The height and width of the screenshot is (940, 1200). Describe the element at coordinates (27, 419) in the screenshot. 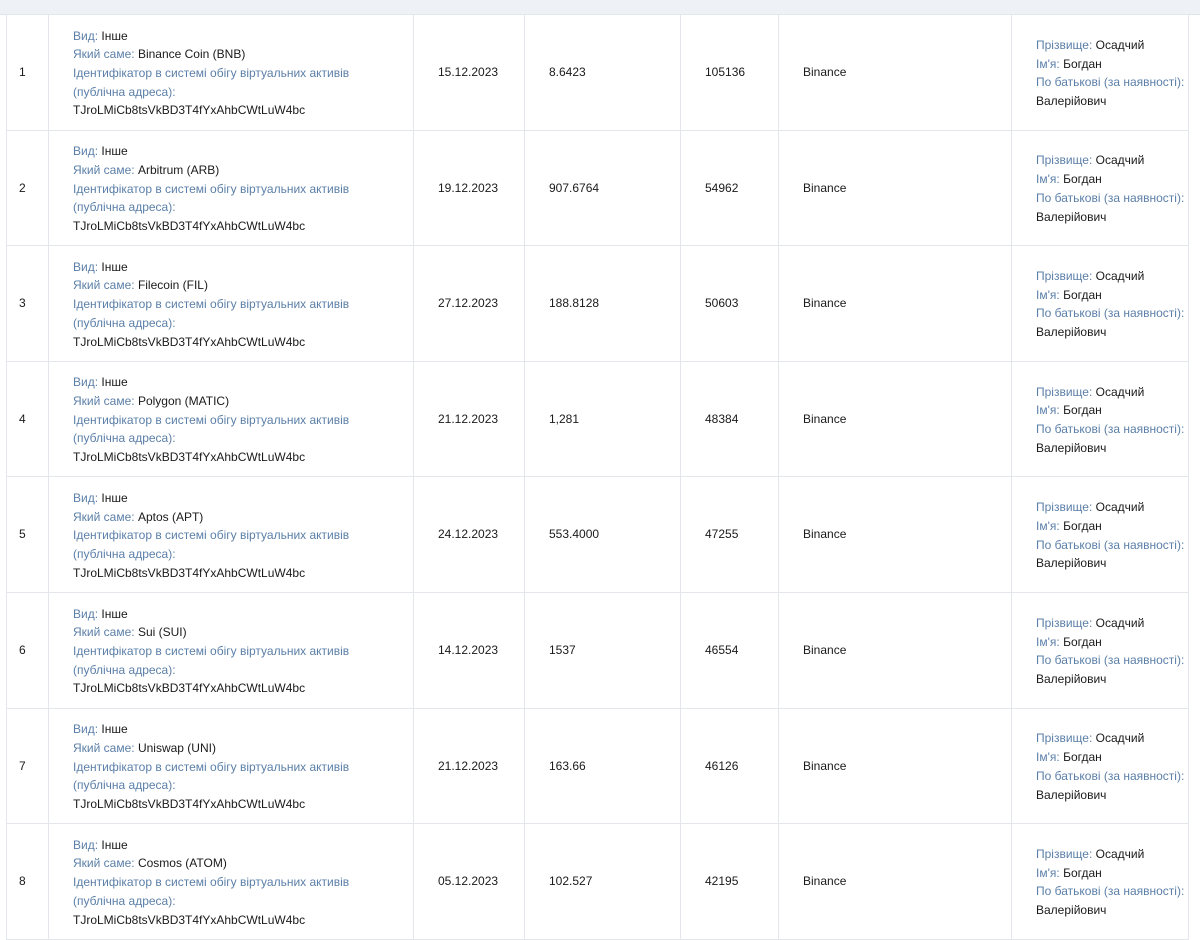

I see `row-number: 4` at that location.